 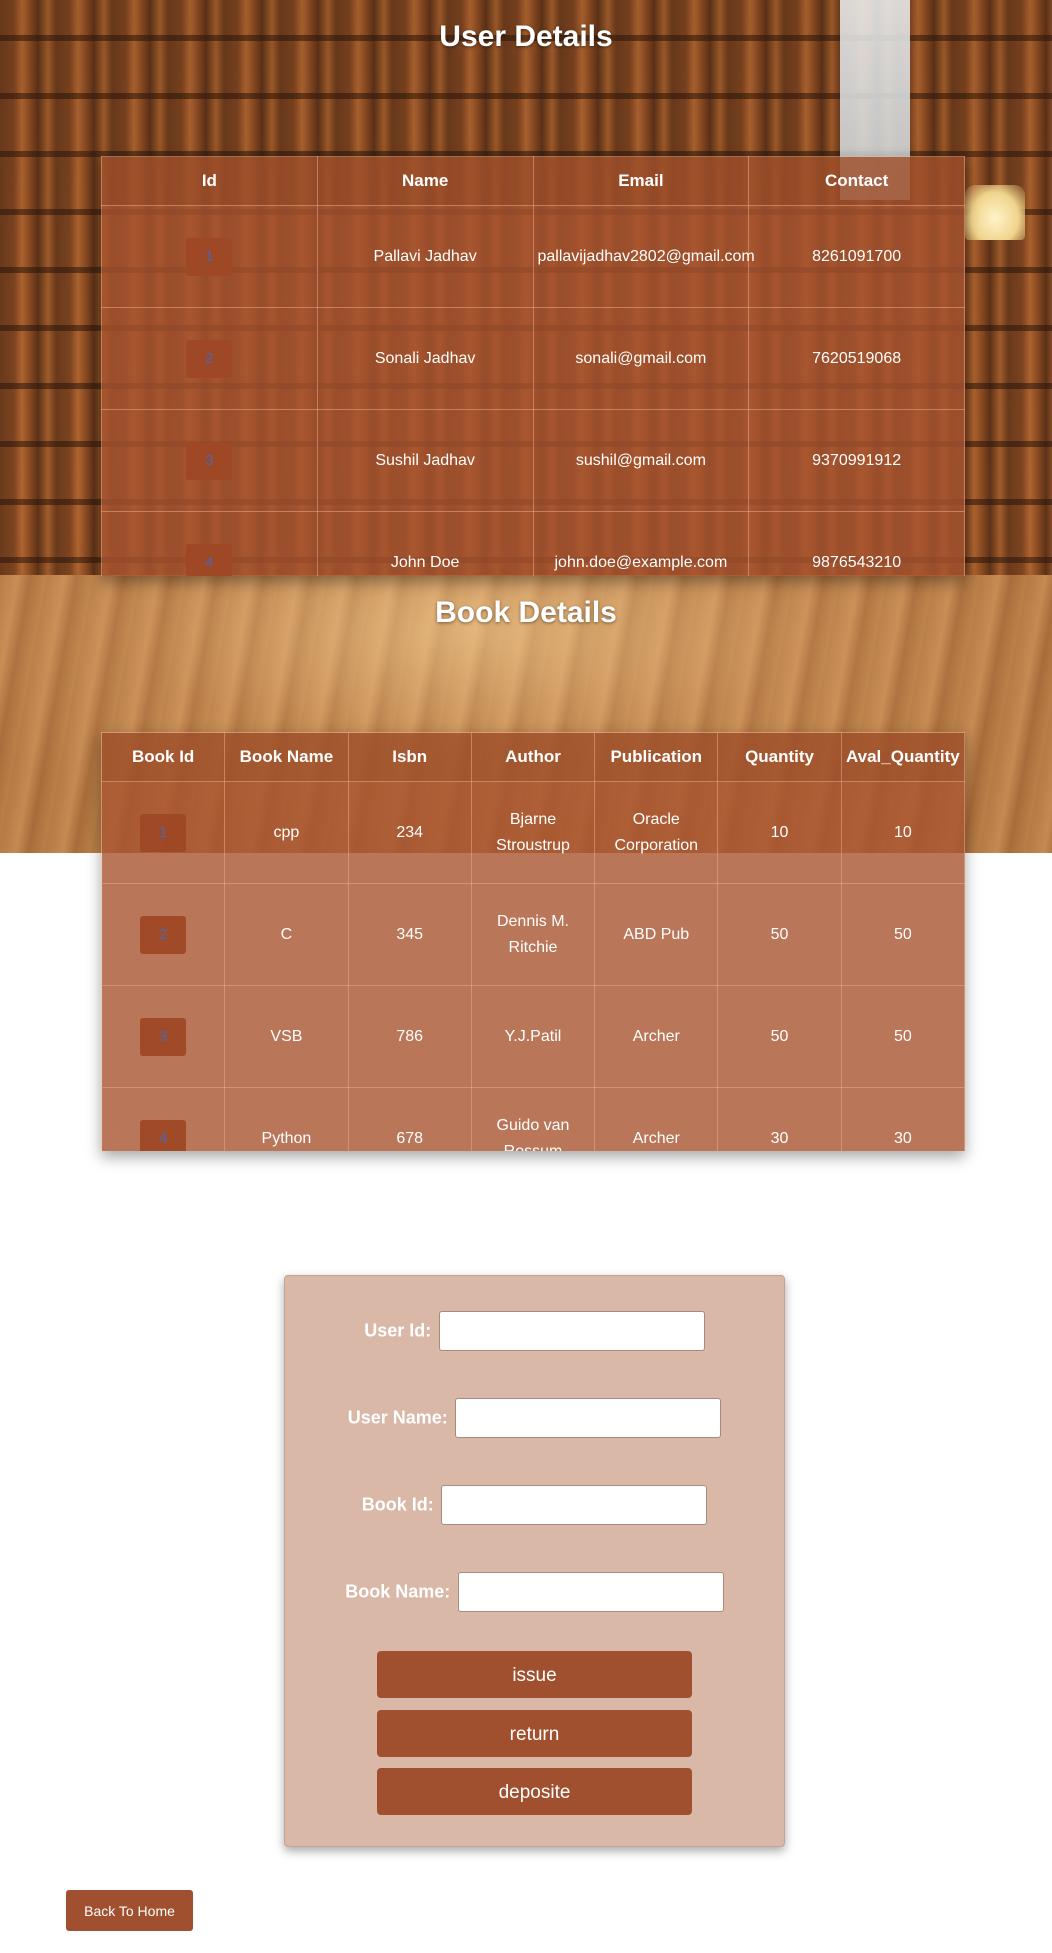 I want to click on user-table-header-row: Id Name Email Contact, so click(x=533, y=181).